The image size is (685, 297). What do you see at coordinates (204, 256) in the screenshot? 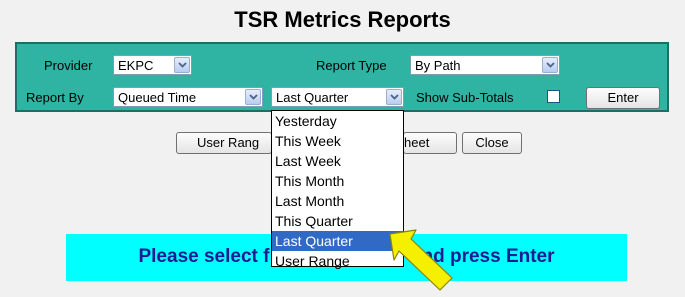
I see `instruction-text-left: Please select f` at bounding box center [204, 256].